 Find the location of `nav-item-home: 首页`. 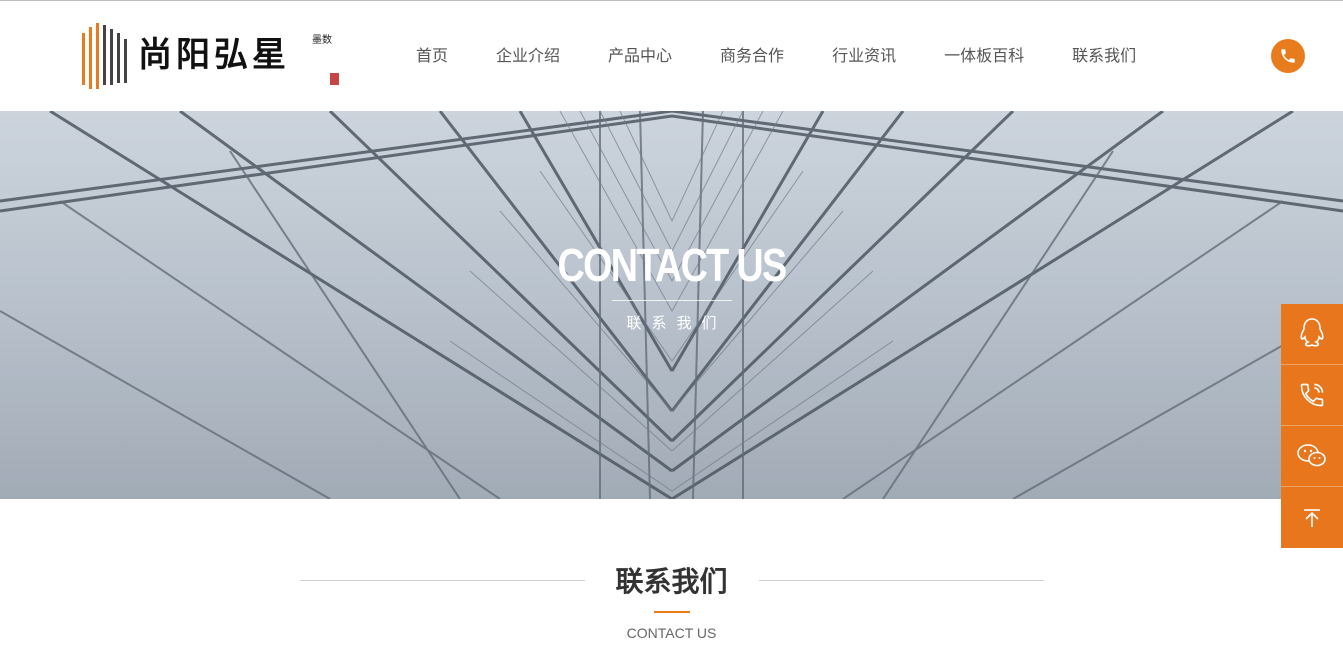

nav-item-home: 首页 is located at coordinates (432, 56).